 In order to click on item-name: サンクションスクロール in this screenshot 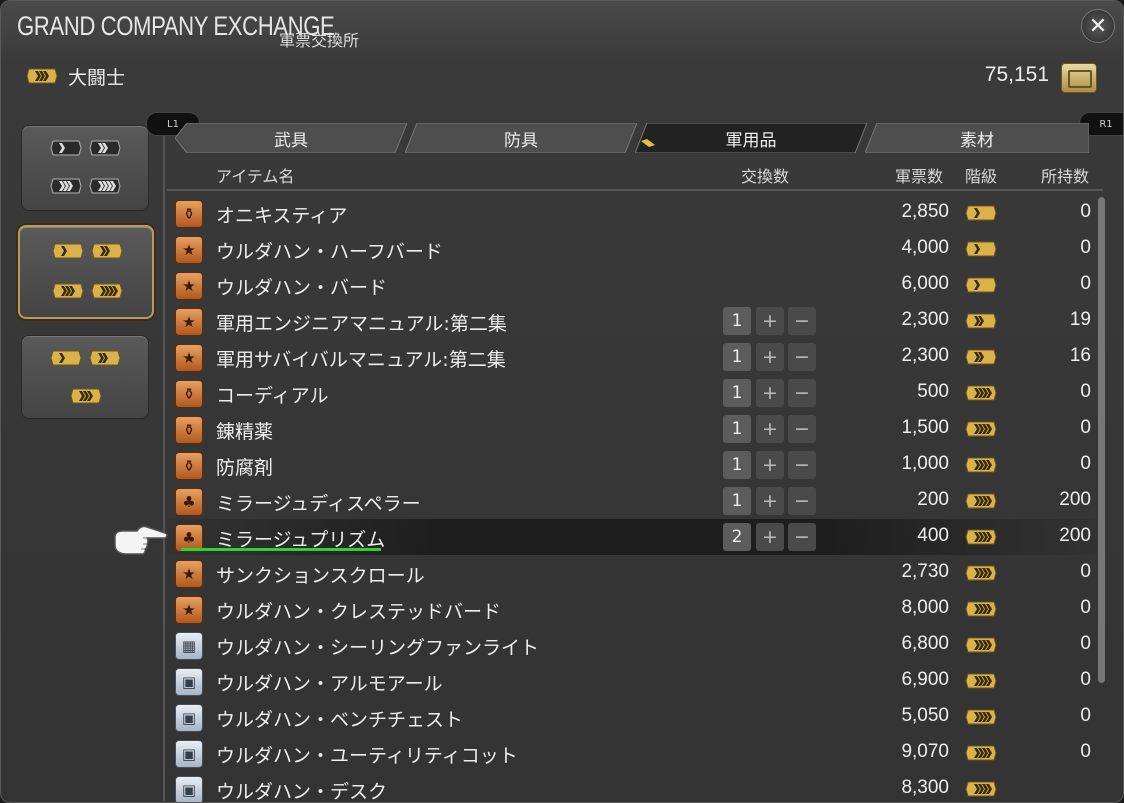, I will do `click(320, 576)`.